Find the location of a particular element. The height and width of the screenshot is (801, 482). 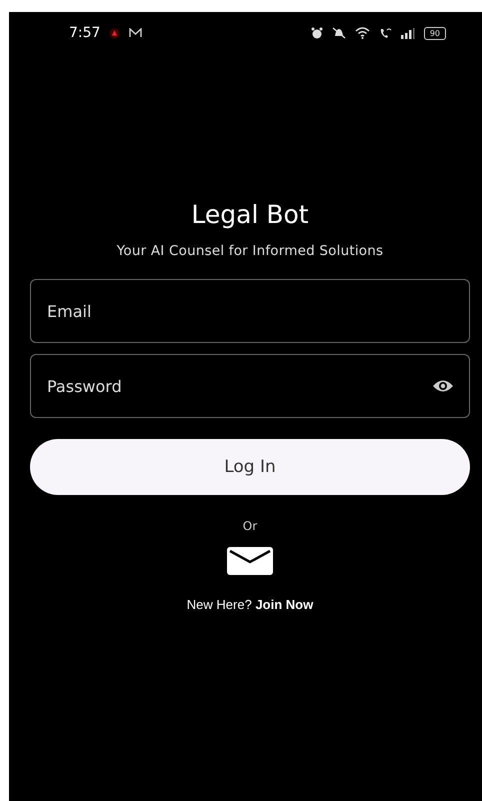

mute-icon is located at coordinates (339, 33).